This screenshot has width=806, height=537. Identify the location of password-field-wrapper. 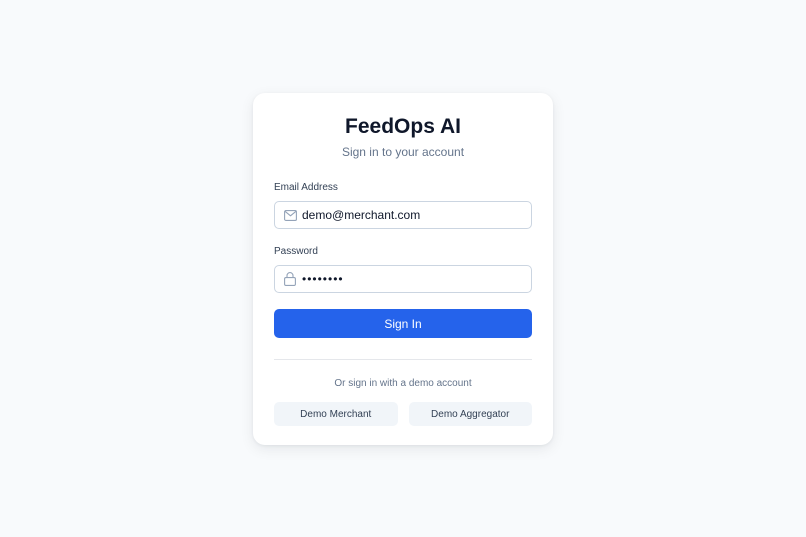
(403, 279).